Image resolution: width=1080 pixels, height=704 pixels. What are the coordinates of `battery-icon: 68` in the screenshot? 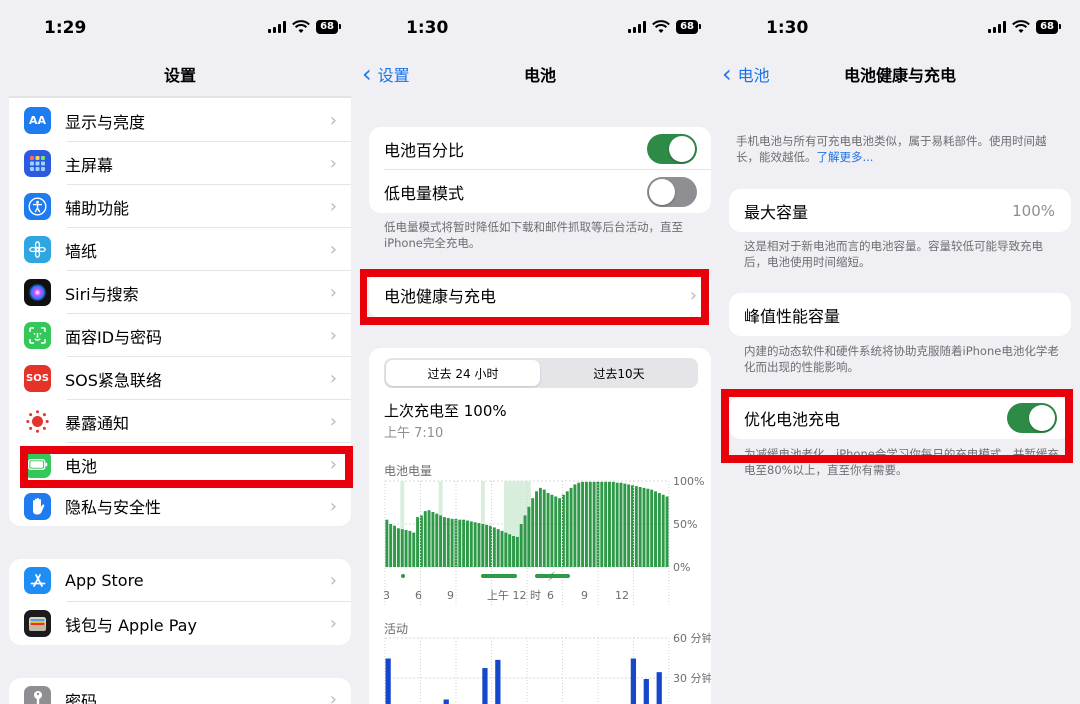 It's located at (328, 27).